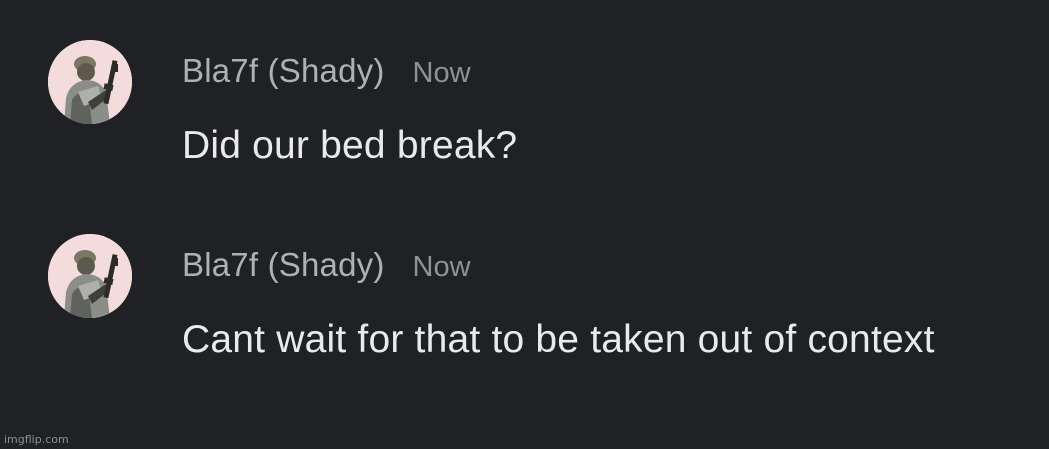  What do you see at coordinates (36, 439) in the screenshot?
I see `imgflip-watermark: imgflip.com` at bounding box center [36, 439].